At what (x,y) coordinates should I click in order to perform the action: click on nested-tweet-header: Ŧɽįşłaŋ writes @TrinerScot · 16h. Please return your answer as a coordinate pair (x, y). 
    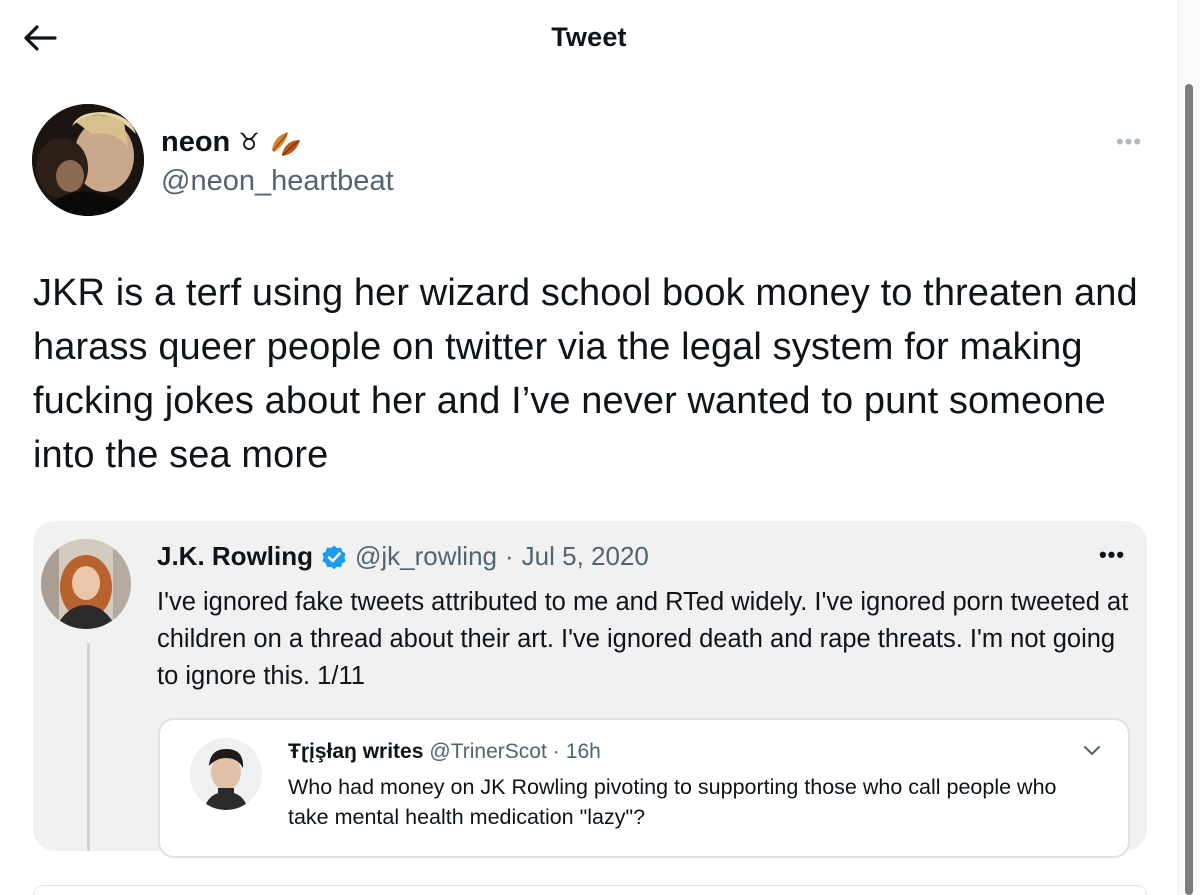
    Looking at the image, I should click on (444, 752).